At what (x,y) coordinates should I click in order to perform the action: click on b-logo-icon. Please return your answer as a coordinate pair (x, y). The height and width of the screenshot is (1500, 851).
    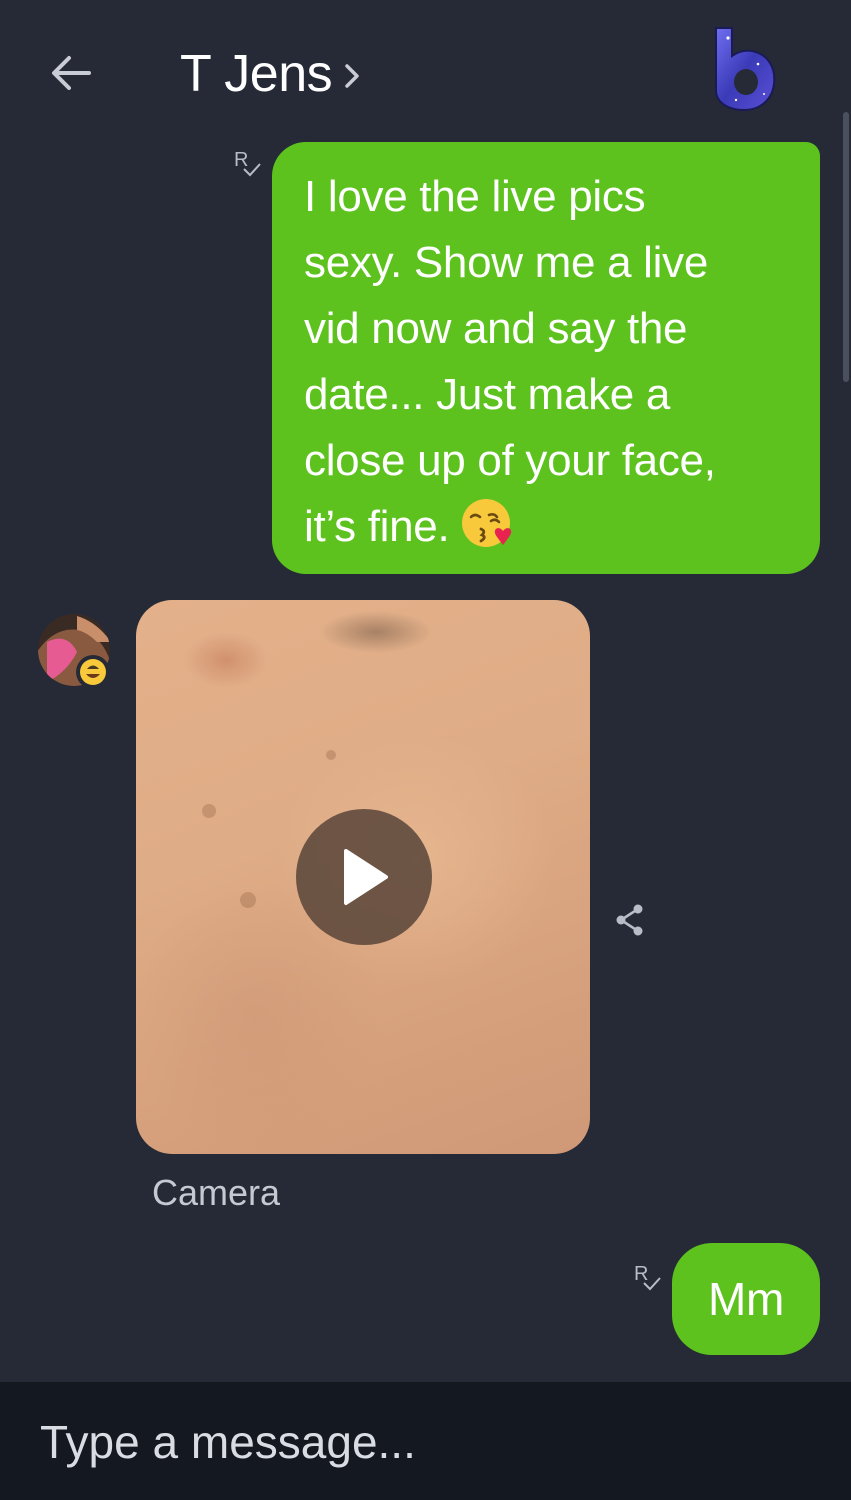
    Looking at the image, I should click on (744, 69).